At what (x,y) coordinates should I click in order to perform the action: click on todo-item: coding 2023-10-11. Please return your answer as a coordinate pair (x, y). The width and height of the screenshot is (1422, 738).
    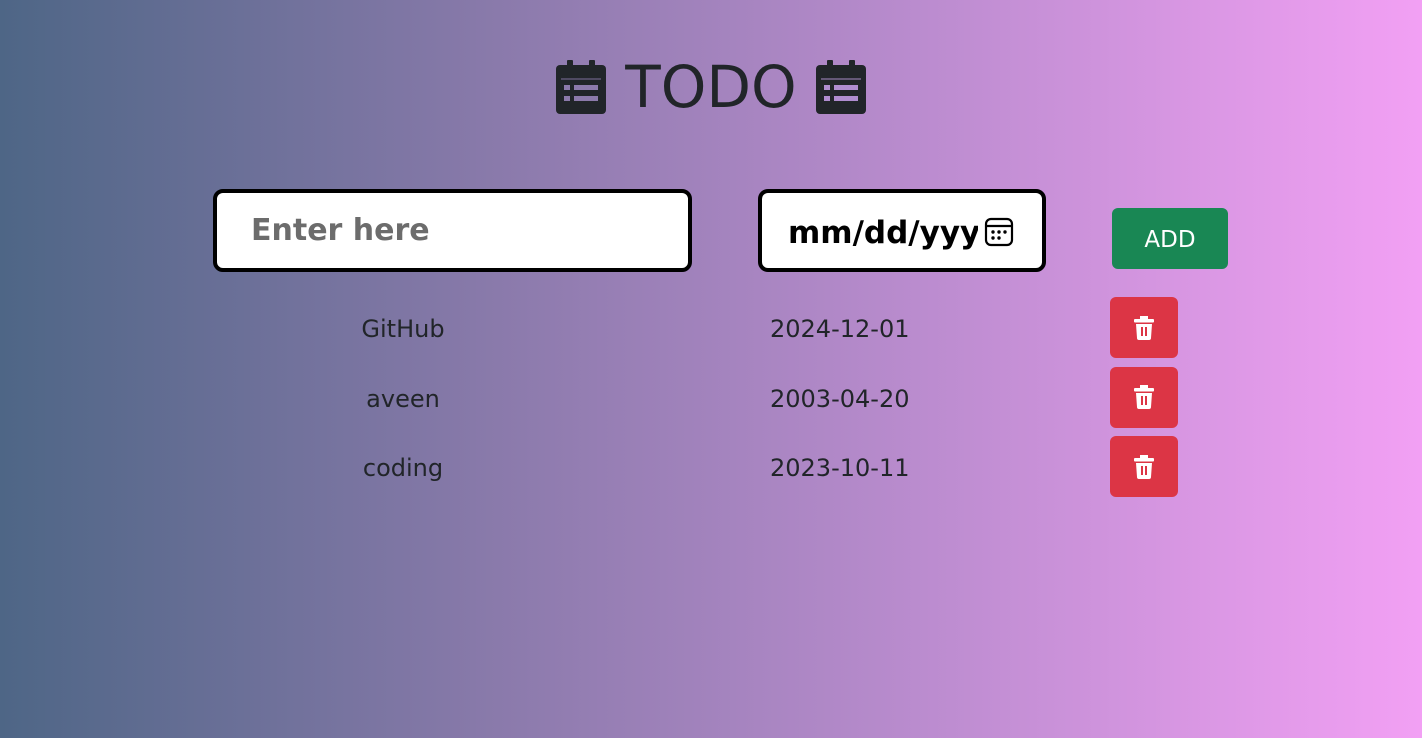
    Looking at the image, I should click on (711, 471).